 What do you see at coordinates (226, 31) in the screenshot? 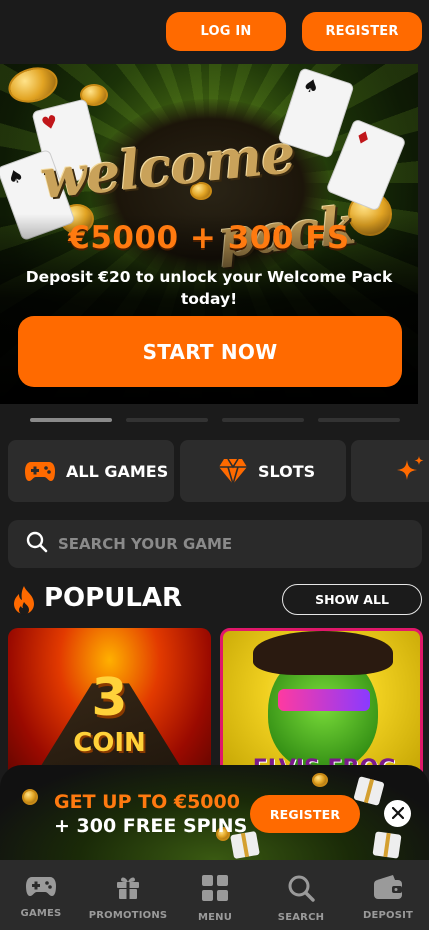
I see `login-button: LOG IN` at bounding box center [226, 31].